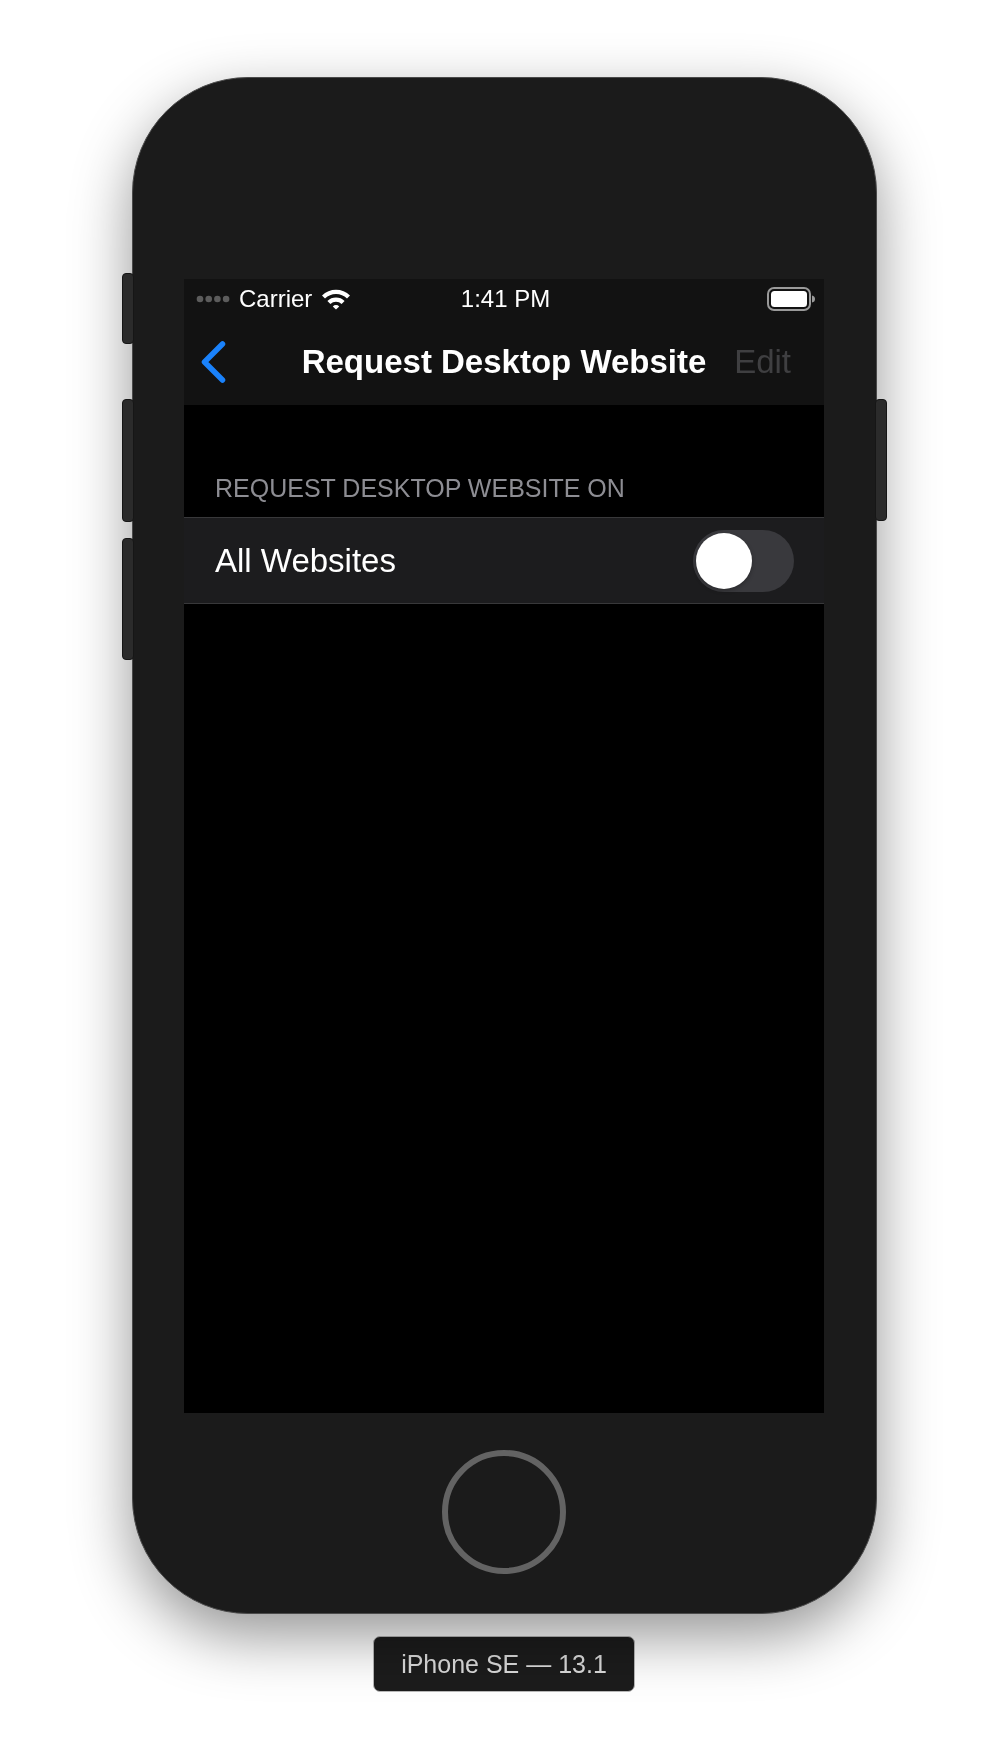  What do you see at coordinates (305, 560) in the screenshot?
I see `row-label: All Websites` at bounding box center [305, 560].